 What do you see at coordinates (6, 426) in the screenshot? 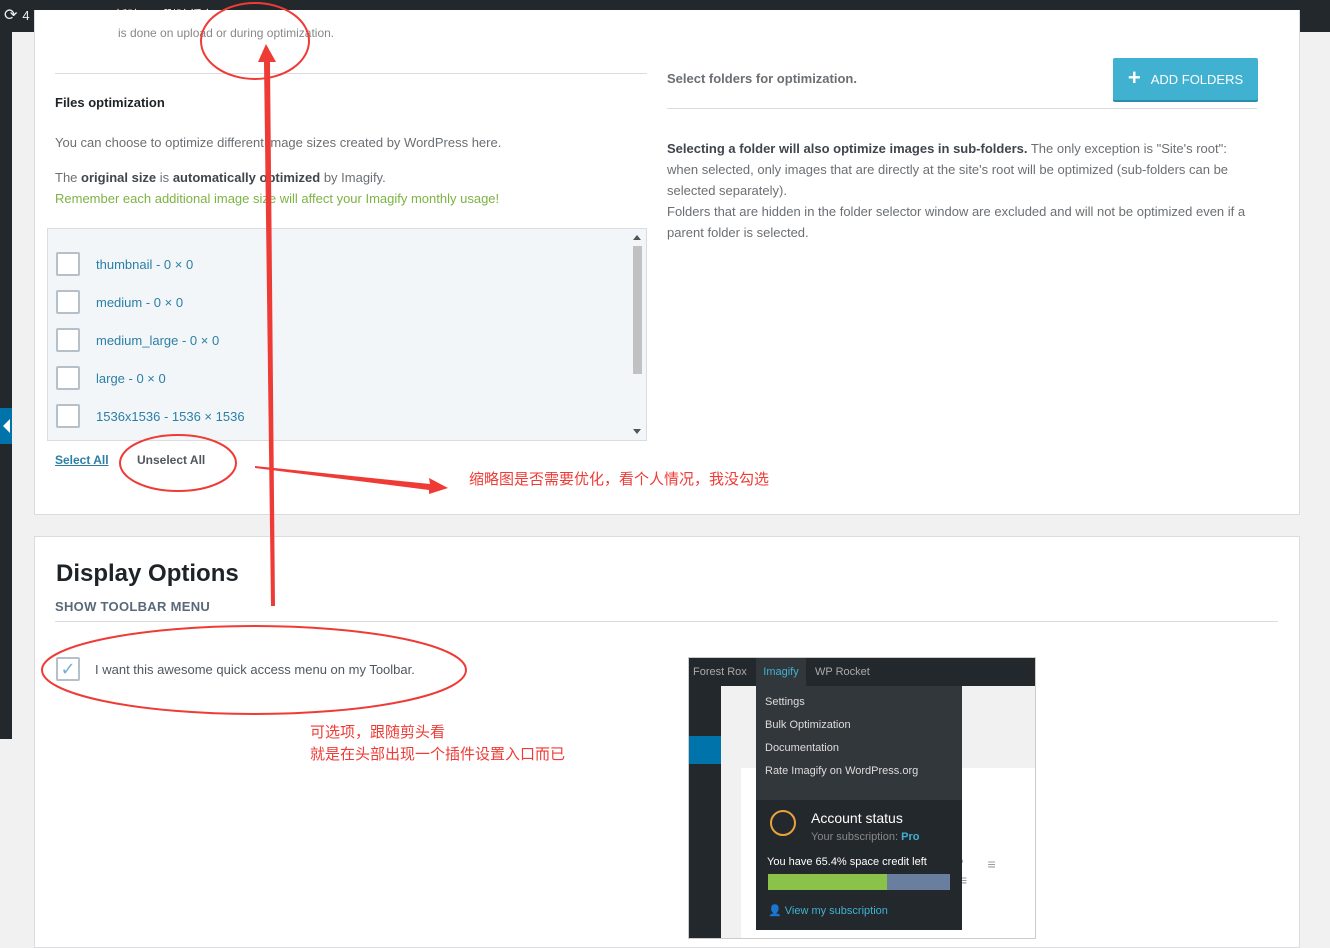
I see `collapse-arrow-icon` at bounding box center [6, 426].